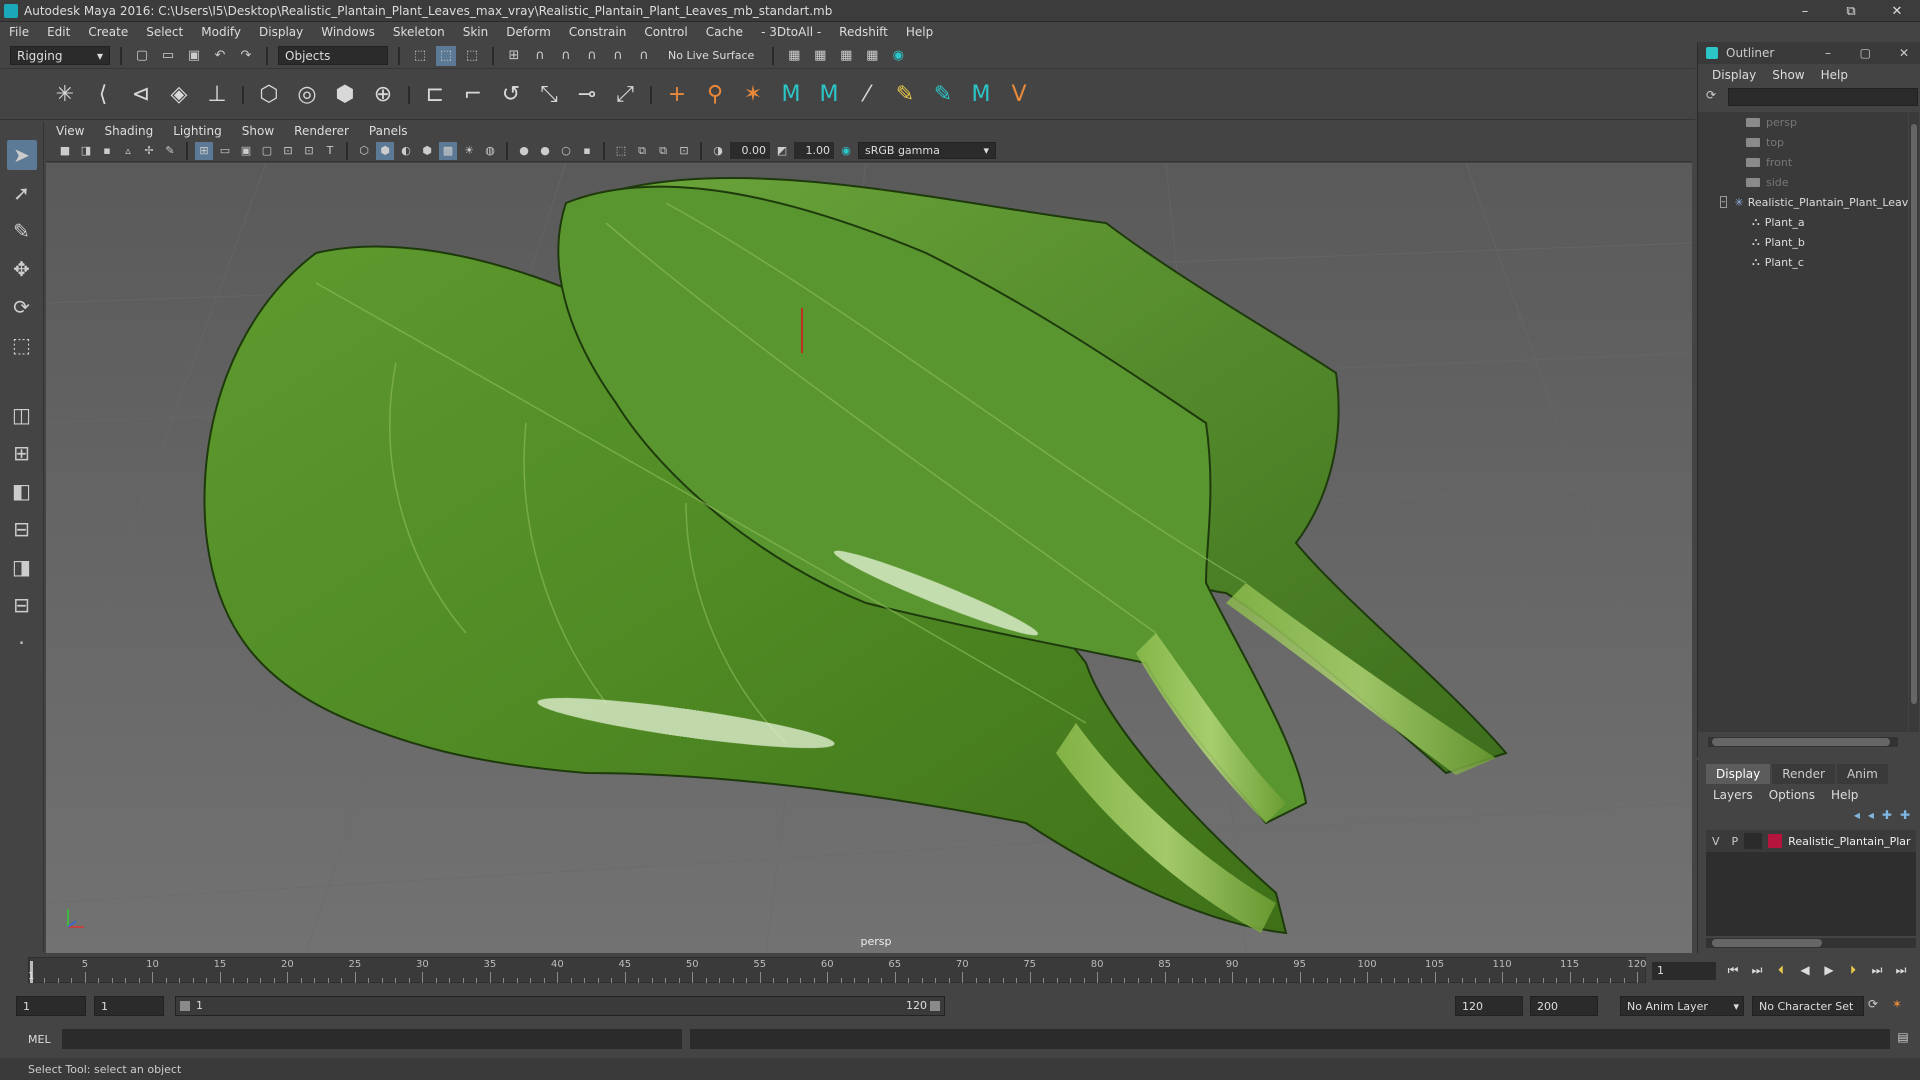  Describe the element at coordinates (753, 95) in the screenshot. I see `hik-icon: ✶` at that location.